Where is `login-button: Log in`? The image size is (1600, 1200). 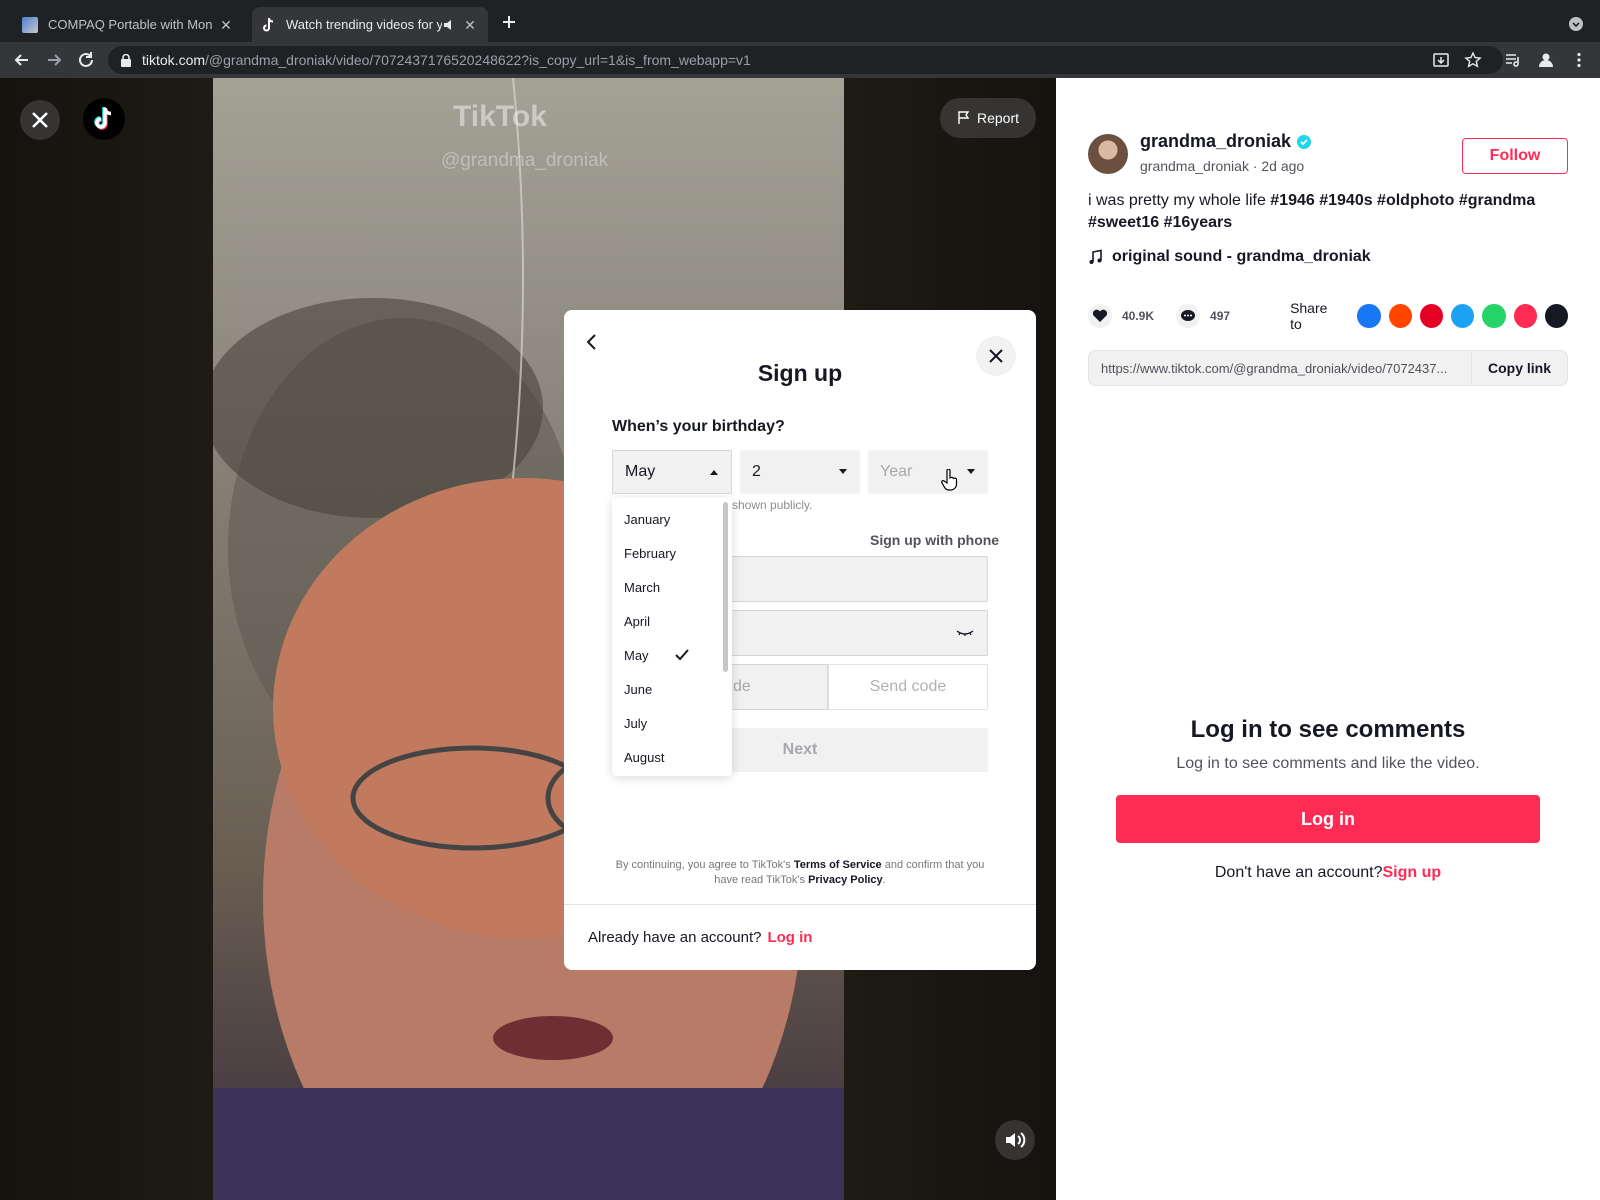
login-button: Log in is located at coordinates (1328, 819).